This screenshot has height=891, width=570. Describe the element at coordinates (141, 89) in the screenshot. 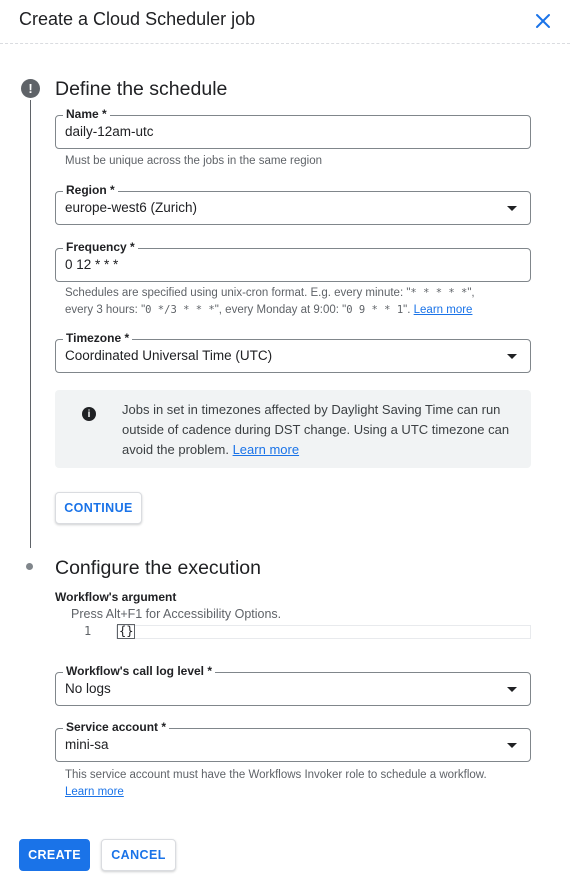

I see `step-title-define-schedule: Define the schedule` at that location.